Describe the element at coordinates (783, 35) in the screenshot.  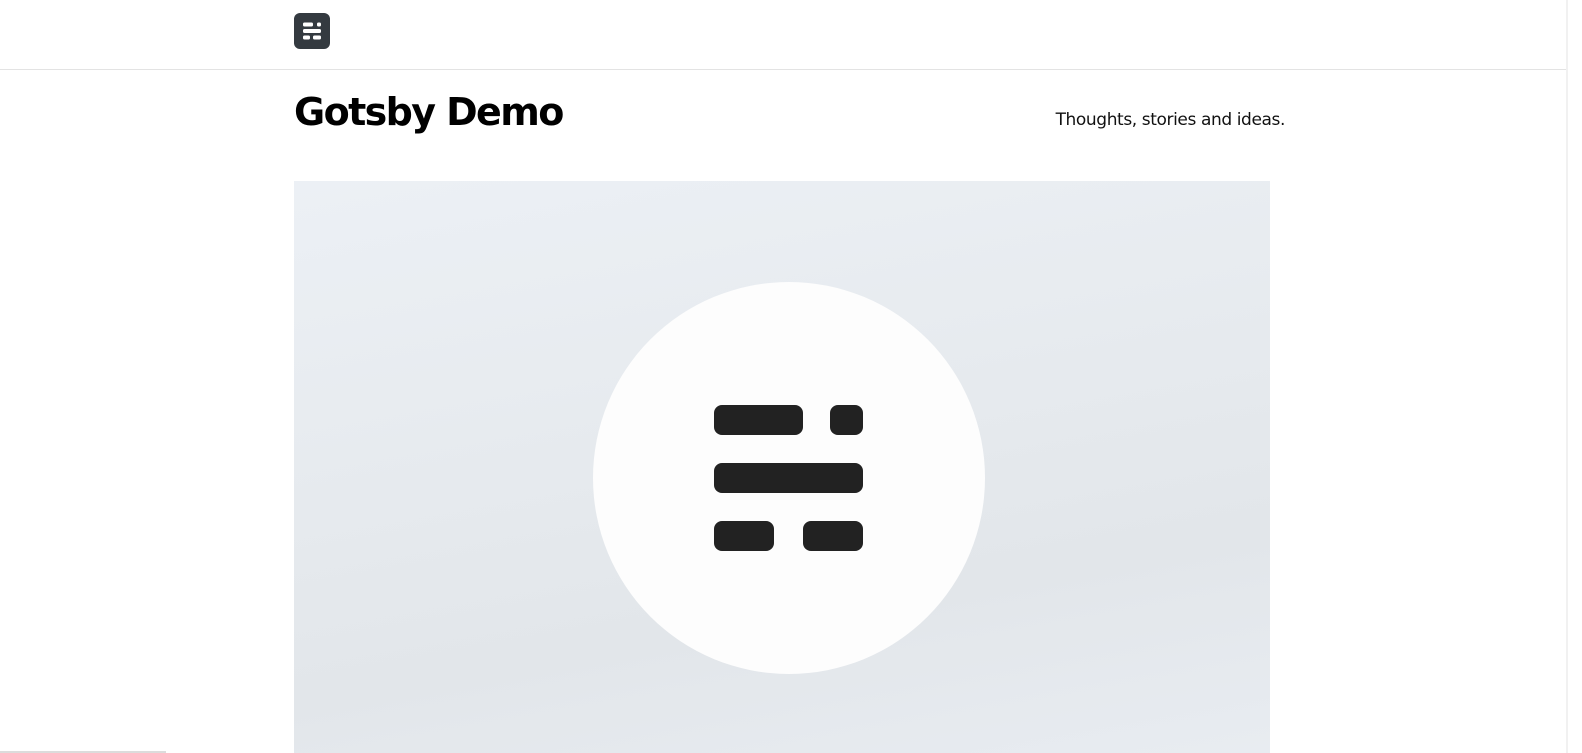
I see `site-header` at that location.